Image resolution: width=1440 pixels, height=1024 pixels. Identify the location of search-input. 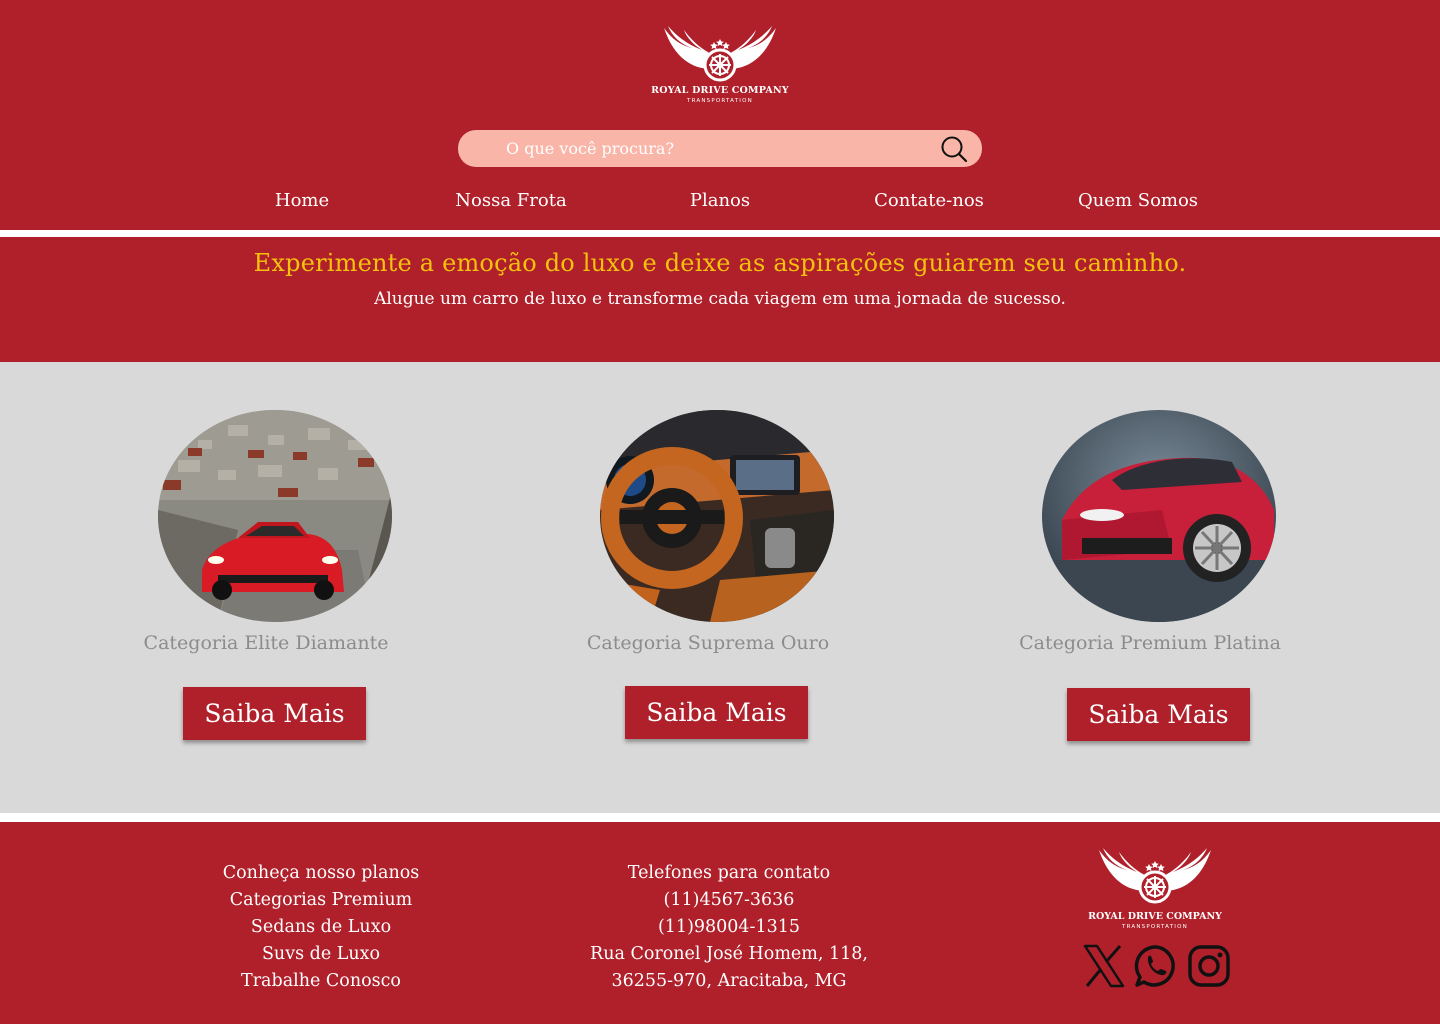
(716, 148).